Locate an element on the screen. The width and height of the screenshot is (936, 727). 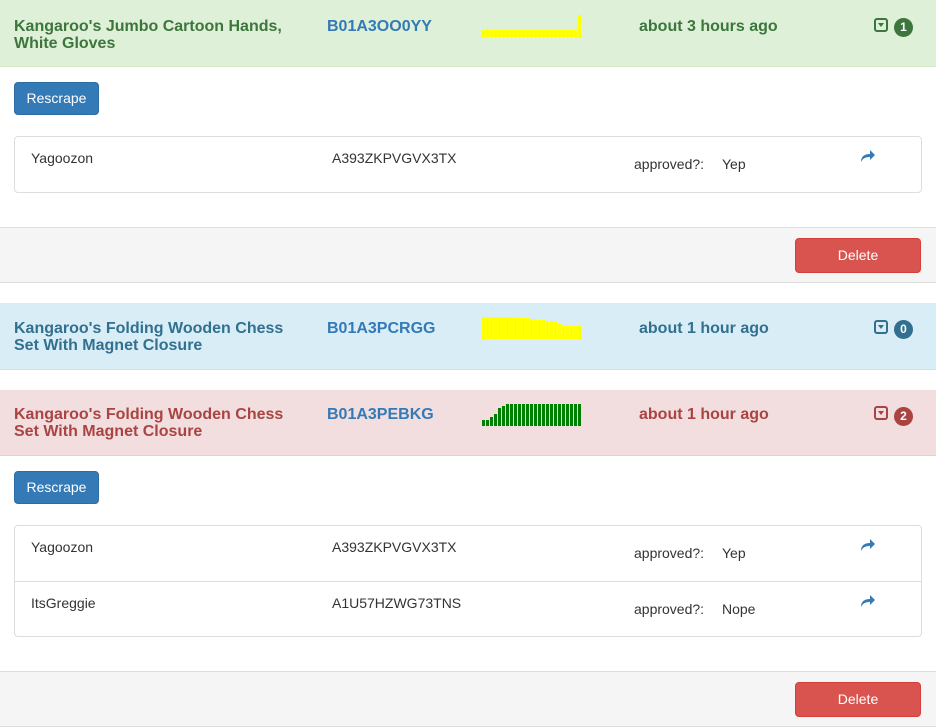
product-asin-link: B01A3PEBKG is located at coordinates (380, 414).